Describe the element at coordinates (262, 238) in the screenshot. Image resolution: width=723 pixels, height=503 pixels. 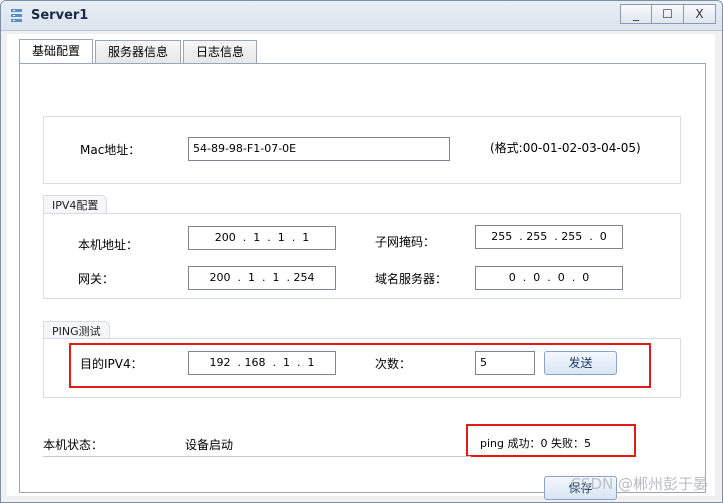
I see `local-ip-input: 200 . 1 . 1 . 1` at that location.